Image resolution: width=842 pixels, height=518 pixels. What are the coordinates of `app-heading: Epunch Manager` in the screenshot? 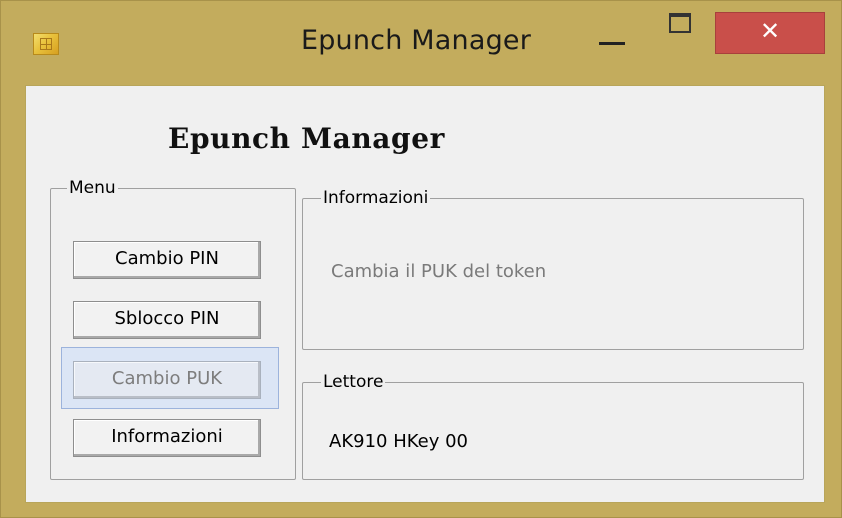 It's located at (306, 138).